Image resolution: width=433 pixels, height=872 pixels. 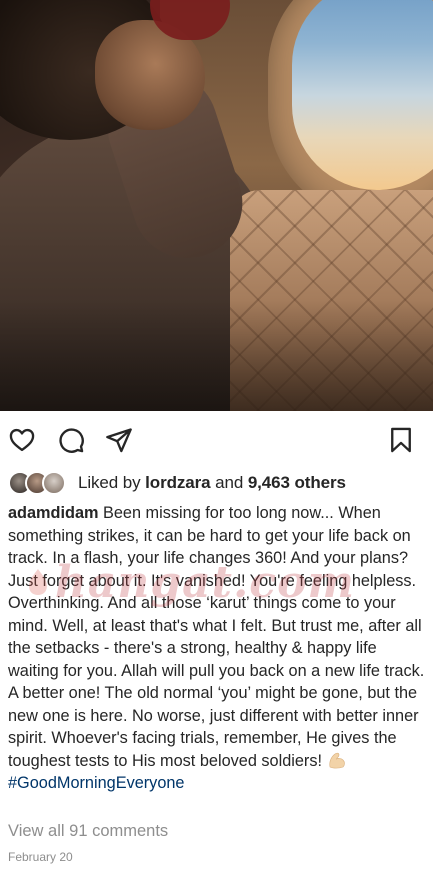 What do you see at coordinates (401, 440) in the screenshot?
I see `bookmark-icon` at bounding box center [401, 440].